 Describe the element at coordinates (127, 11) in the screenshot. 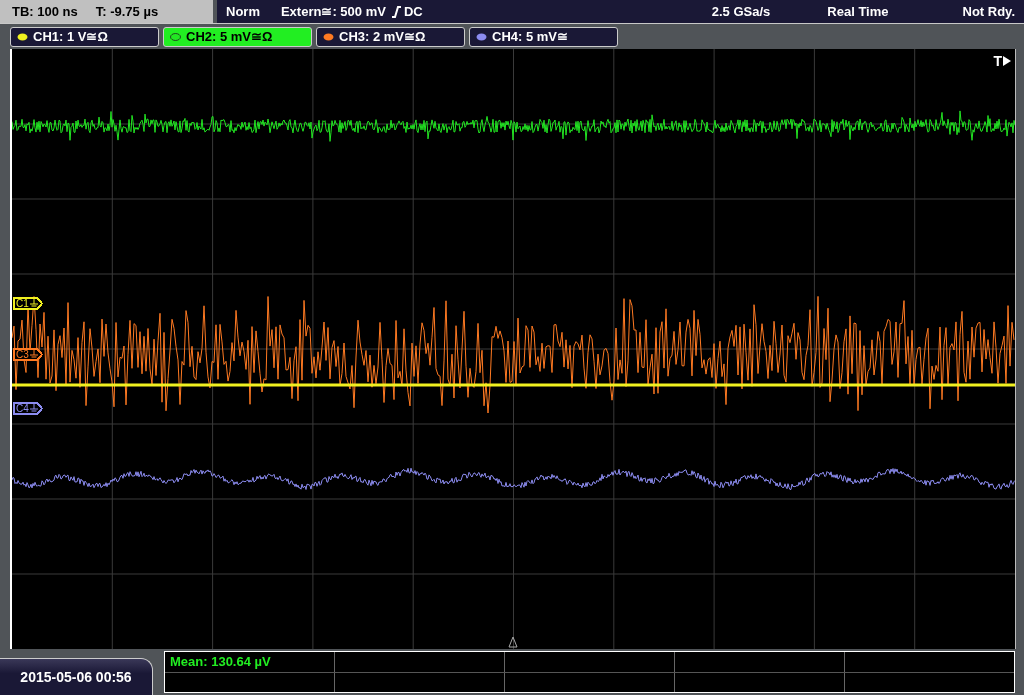

I see `trigger-time-readout: T: -9.75 µs` at that location.